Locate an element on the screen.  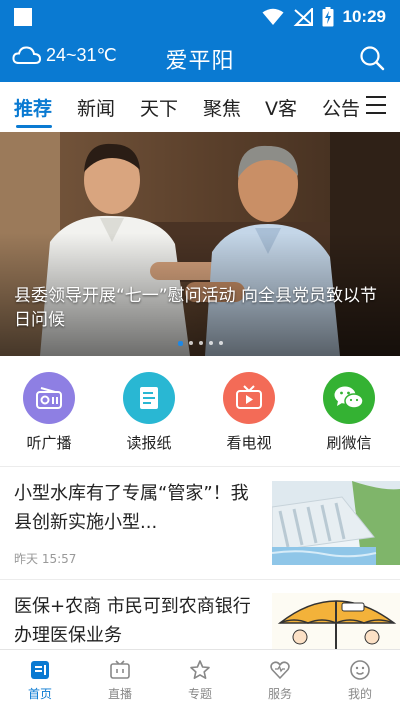
channel-tabs: 推荐 新闻 天下 聚焦 V客 公告 is located at coordinates (200, 107).